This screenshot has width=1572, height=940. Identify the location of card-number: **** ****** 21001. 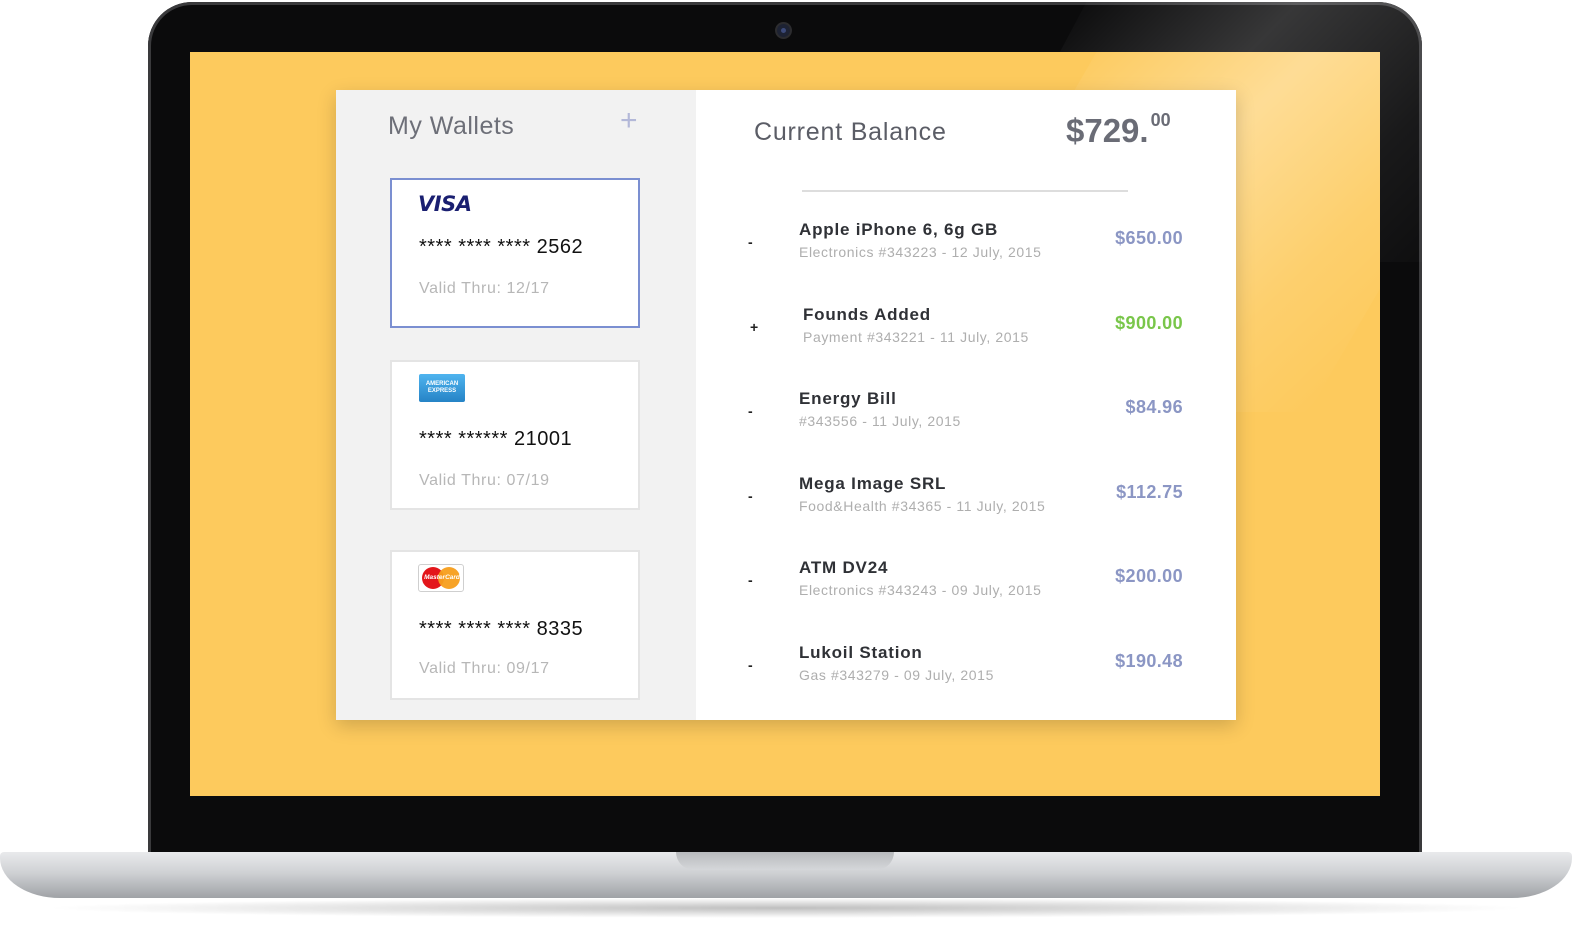
(496, 439).